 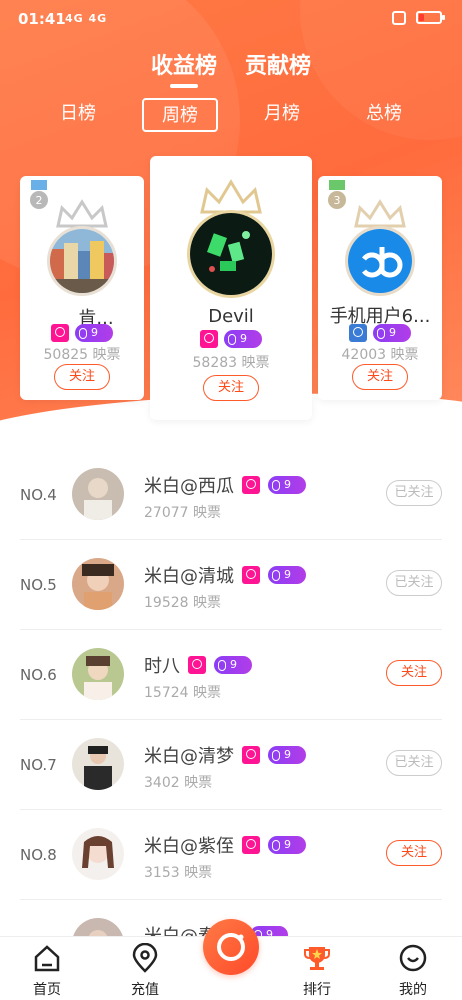 I want to click on podium-tickets: 42003 映票, so click(x=380, y=355).